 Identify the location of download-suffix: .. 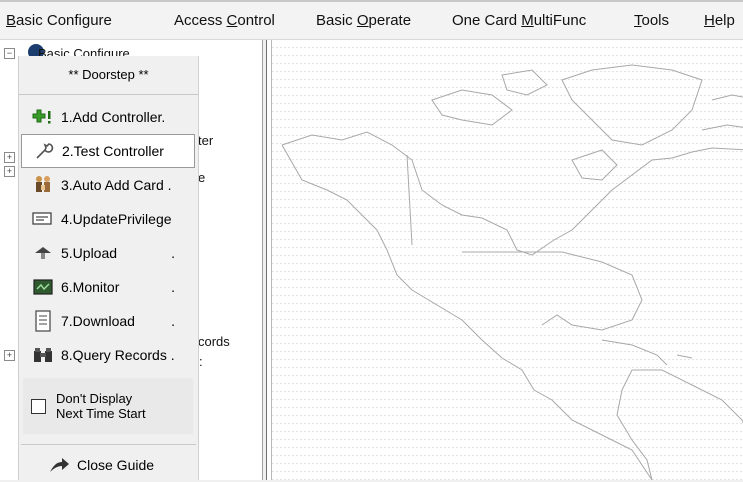
(173, 321).